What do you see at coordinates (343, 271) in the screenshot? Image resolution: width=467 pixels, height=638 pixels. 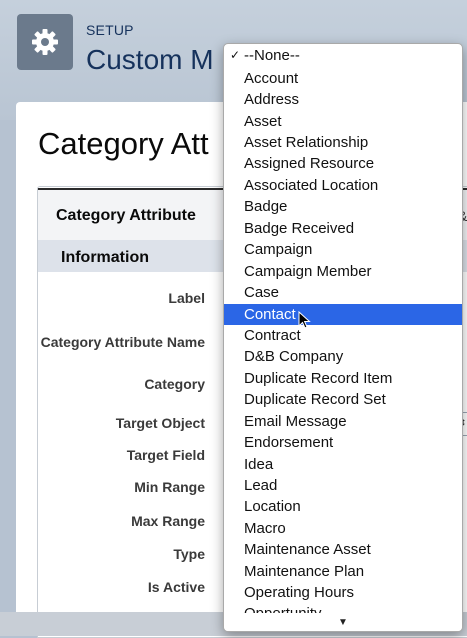 I see `dropdown-option: Campaign Member` at bounding box center [343, 271].